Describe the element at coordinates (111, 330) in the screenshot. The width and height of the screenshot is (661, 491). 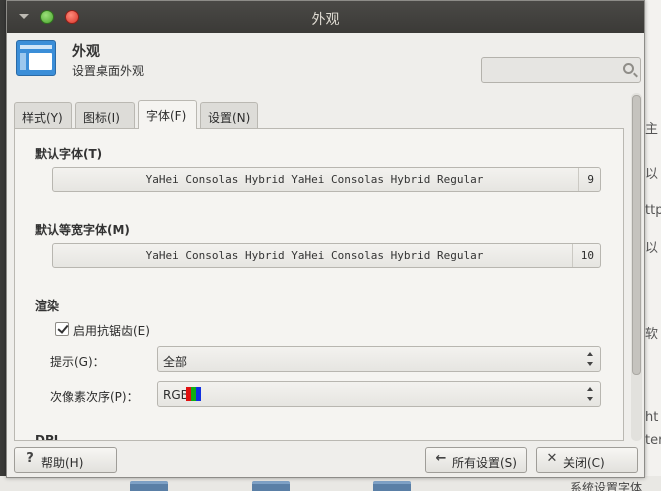
I see `antialias-label: 启用抗锯齿(E)` at that location.